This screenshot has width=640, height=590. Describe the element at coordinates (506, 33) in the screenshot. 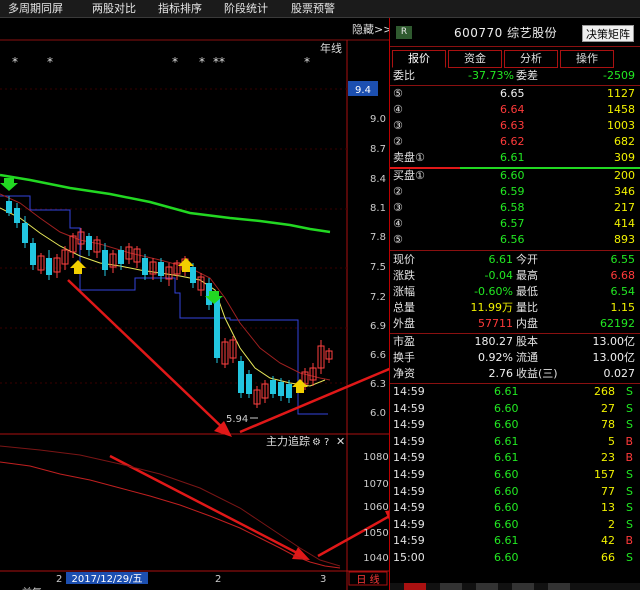

I see `stock-code: 600770 综艺股份` at that location.